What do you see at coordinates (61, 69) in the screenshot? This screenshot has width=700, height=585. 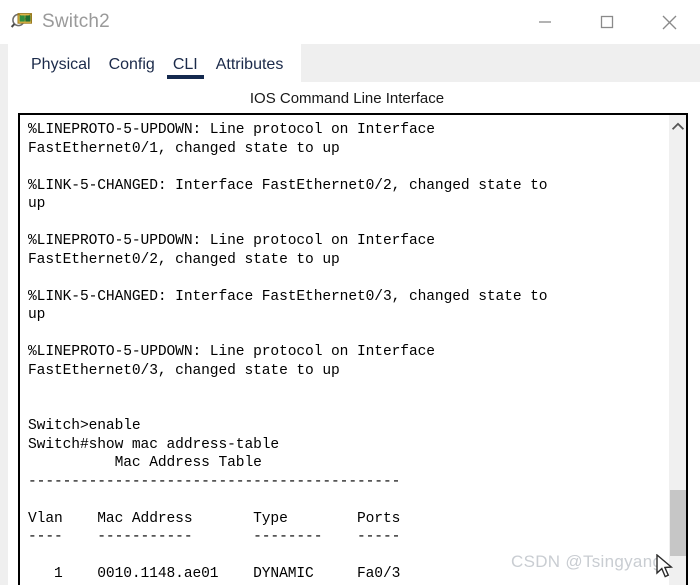 I see `tab-physical: Physical` at bounding box center [61, 69].